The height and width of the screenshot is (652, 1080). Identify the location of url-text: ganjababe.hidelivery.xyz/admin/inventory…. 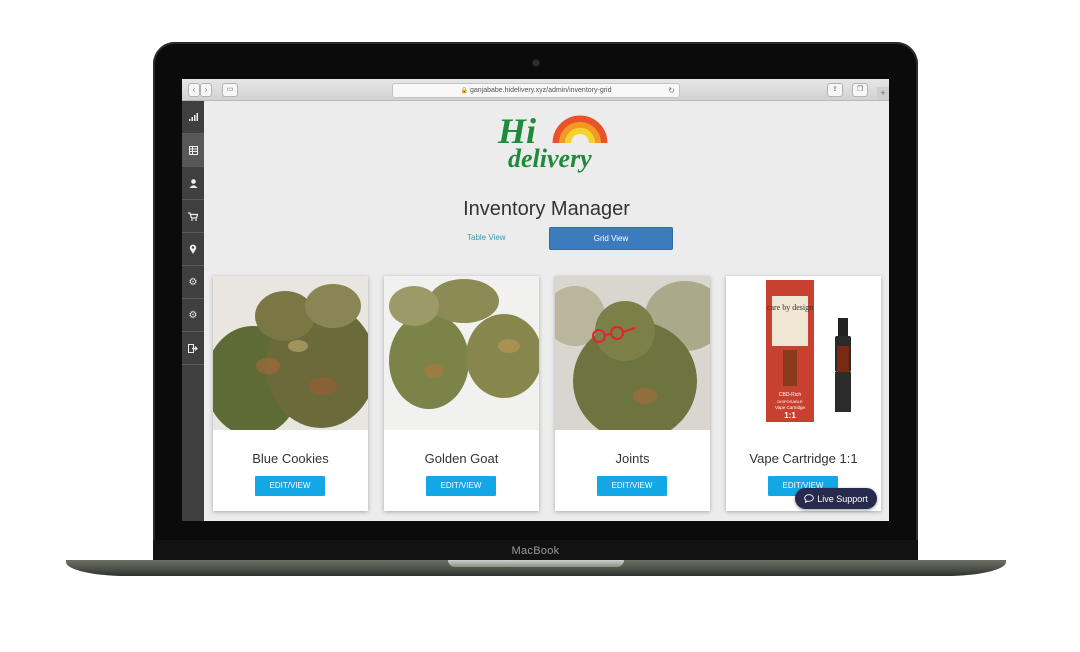
(540, 90).